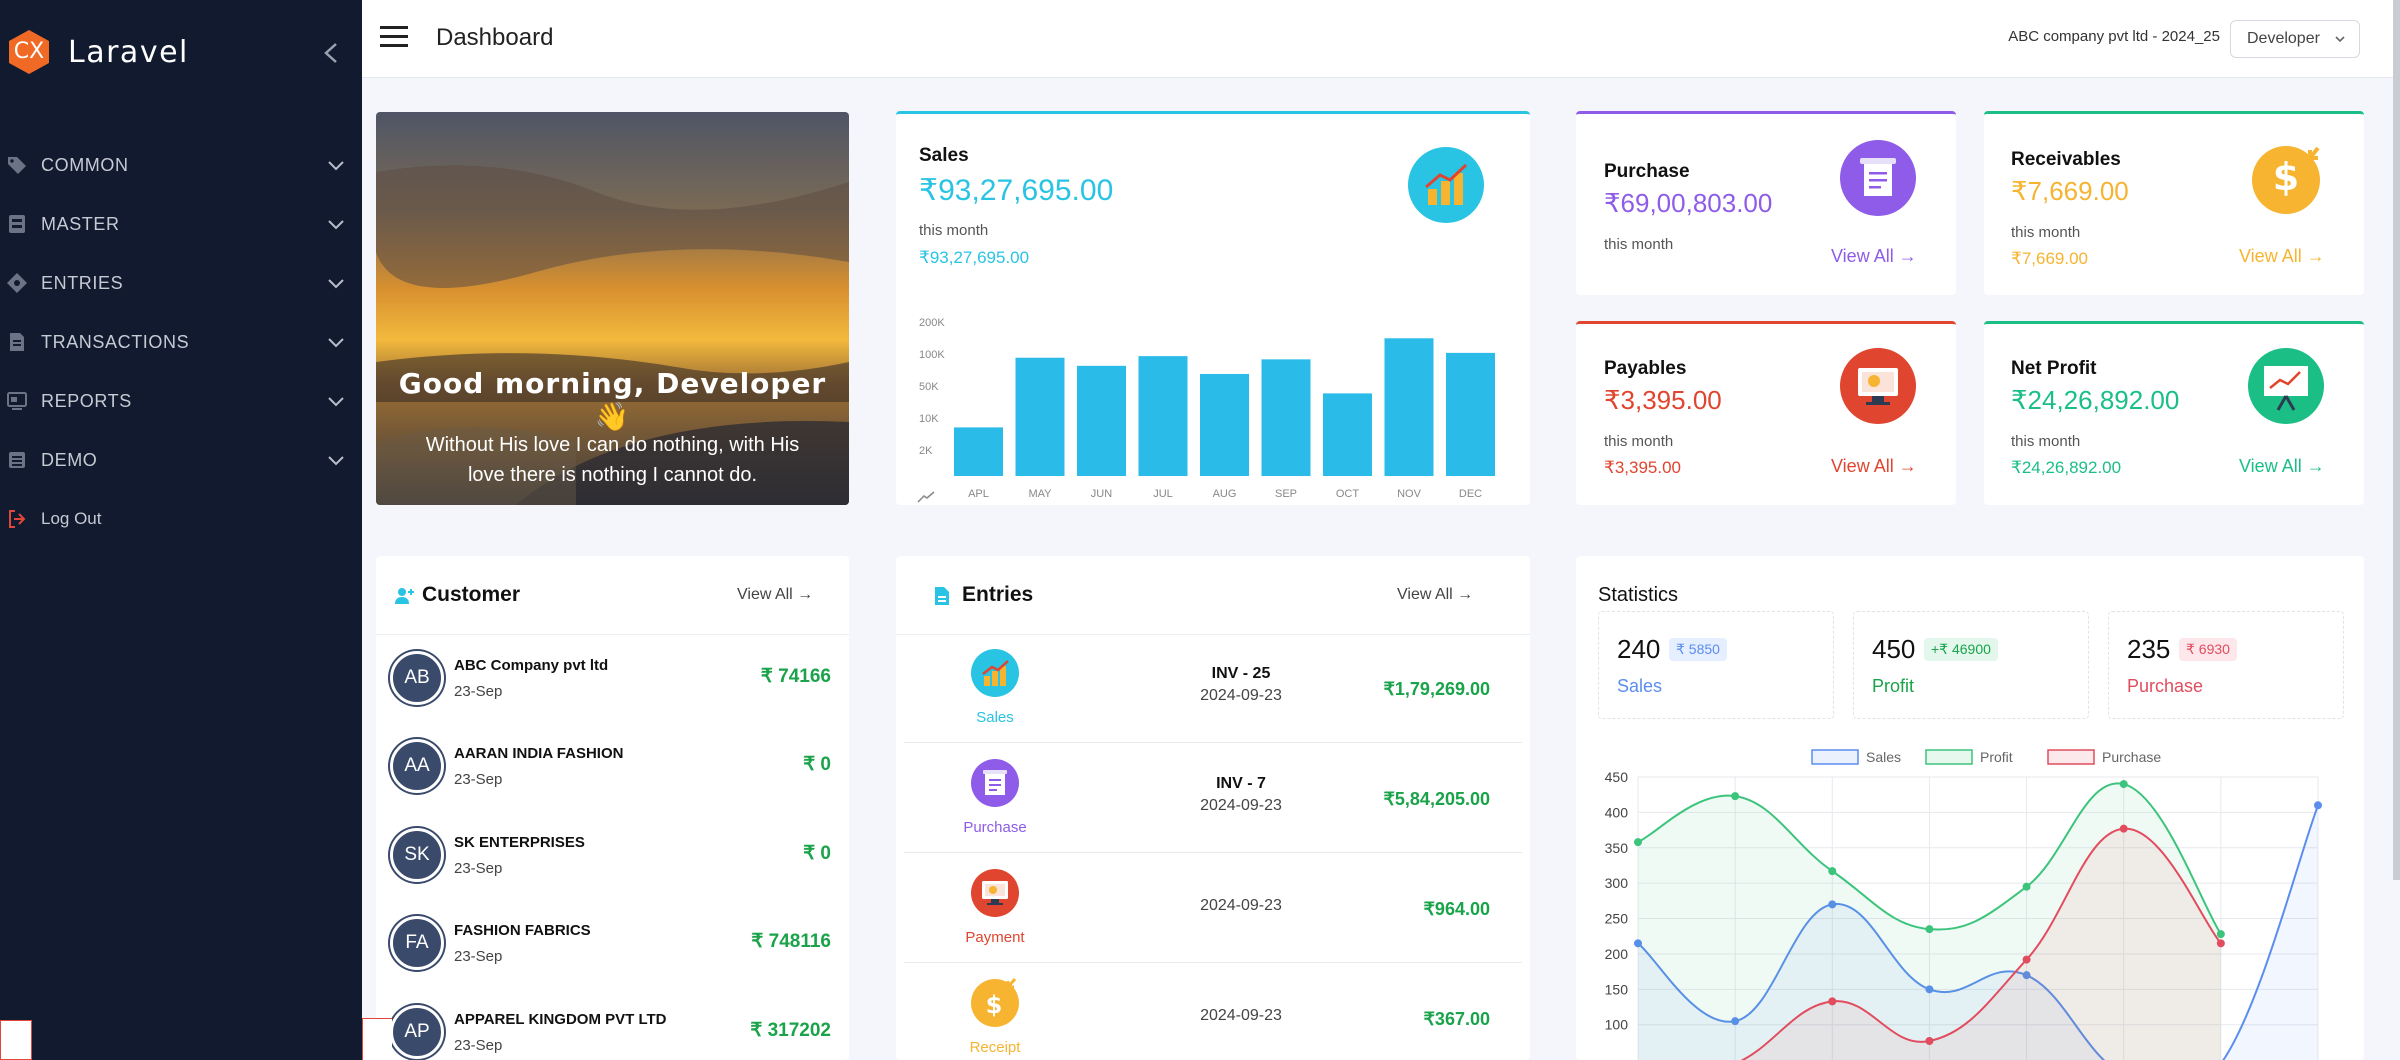  What do you see at coordinates (2165, 686) in the screenshot?
I see `stat-label: Purchase` at bounding box center [2165, 686].